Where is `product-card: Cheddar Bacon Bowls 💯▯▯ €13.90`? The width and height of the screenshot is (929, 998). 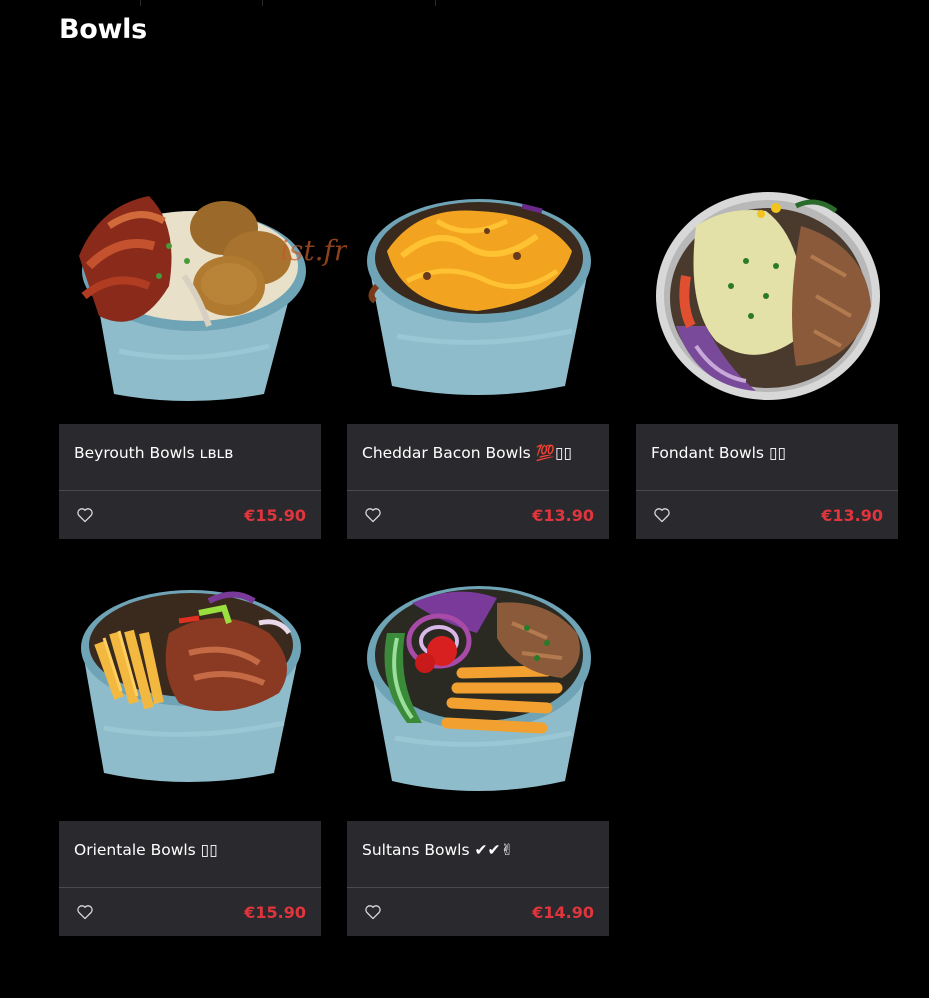
product-card: Cheddar Bacon Bowls 💯▯▯ €13.90 is located at coordinates (478, 352).